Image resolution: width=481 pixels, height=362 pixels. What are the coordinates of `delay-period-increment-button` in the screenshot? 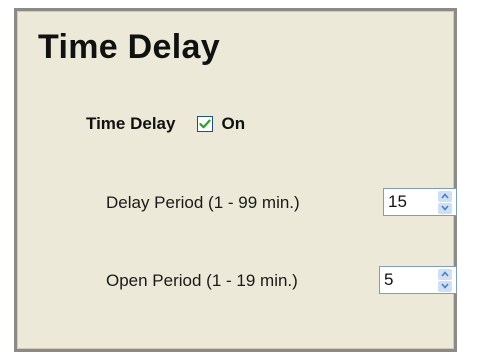 It's located at (445, 196).